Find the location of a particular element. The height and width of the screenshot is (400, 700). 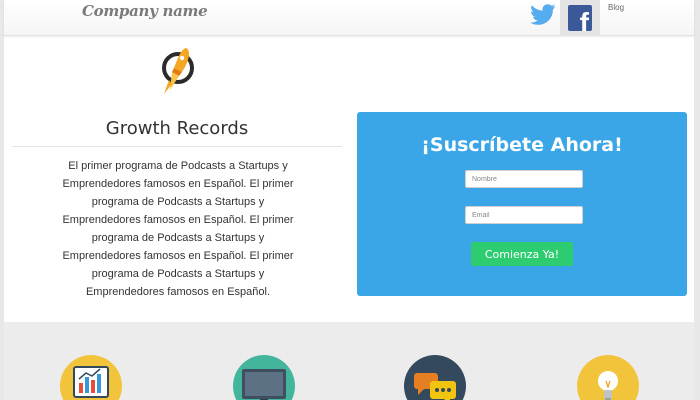

title-divider is located at coordinates (177, 146).